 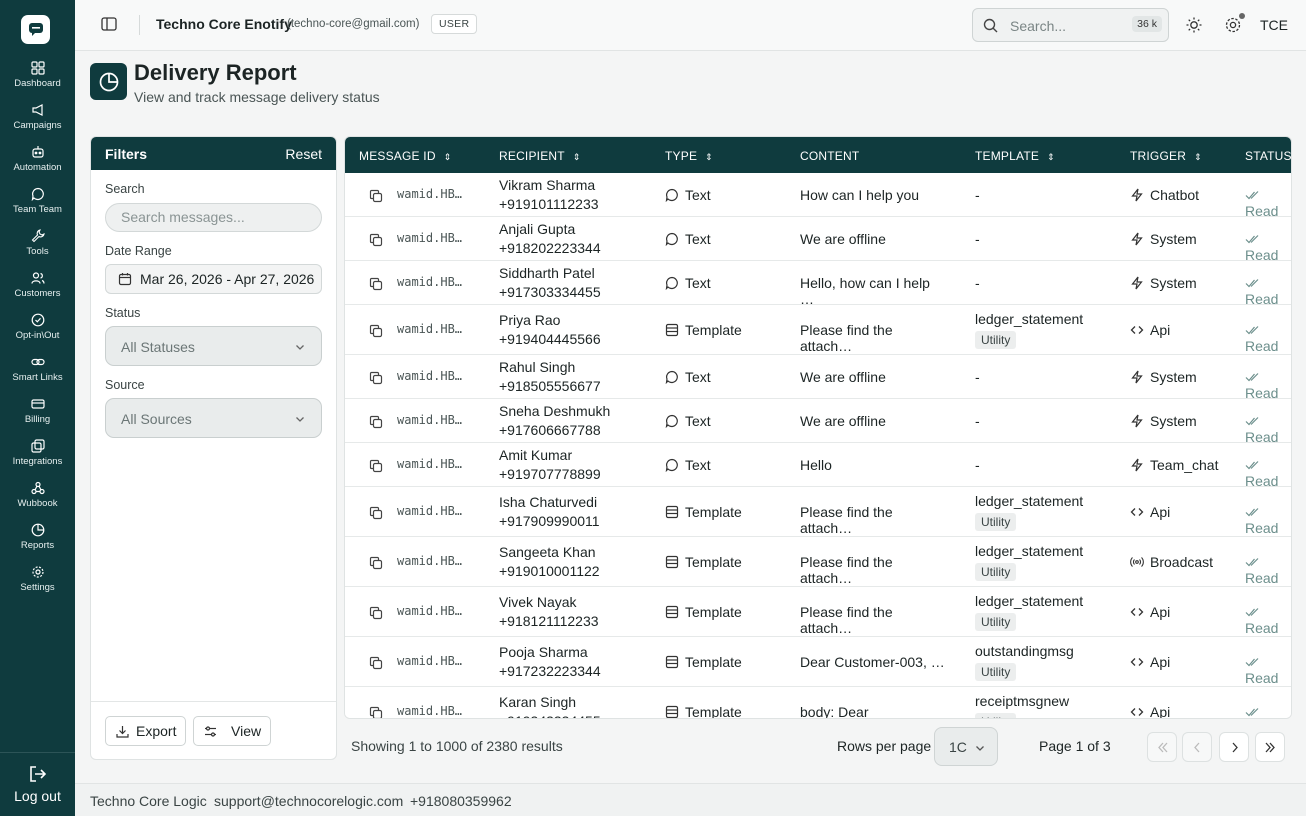 I want to click on recipient-phone: +919343334455, so click(x=550, y=715).